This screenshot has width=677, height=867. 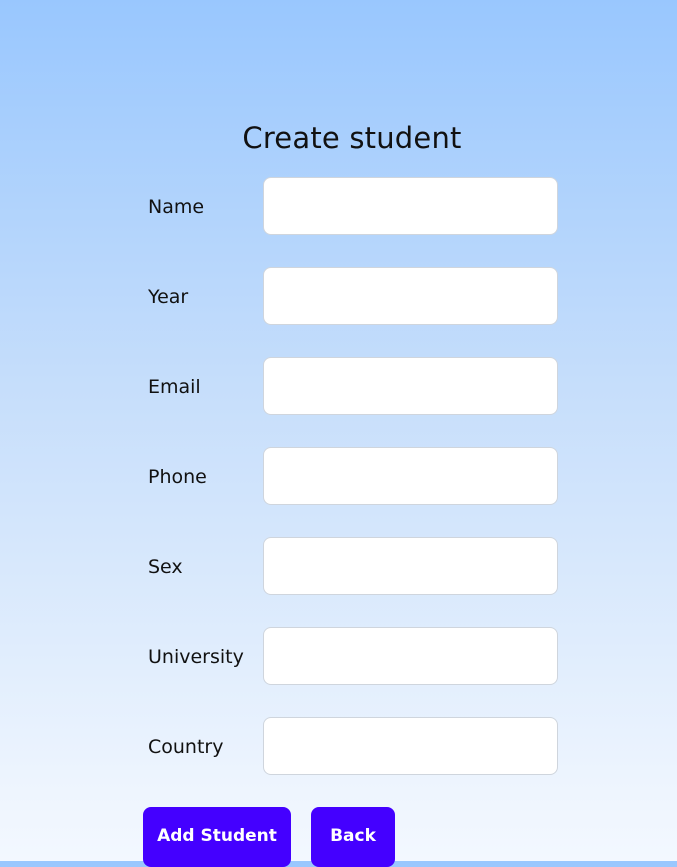 I want to click on phone-input, so click(x=410, y=476).